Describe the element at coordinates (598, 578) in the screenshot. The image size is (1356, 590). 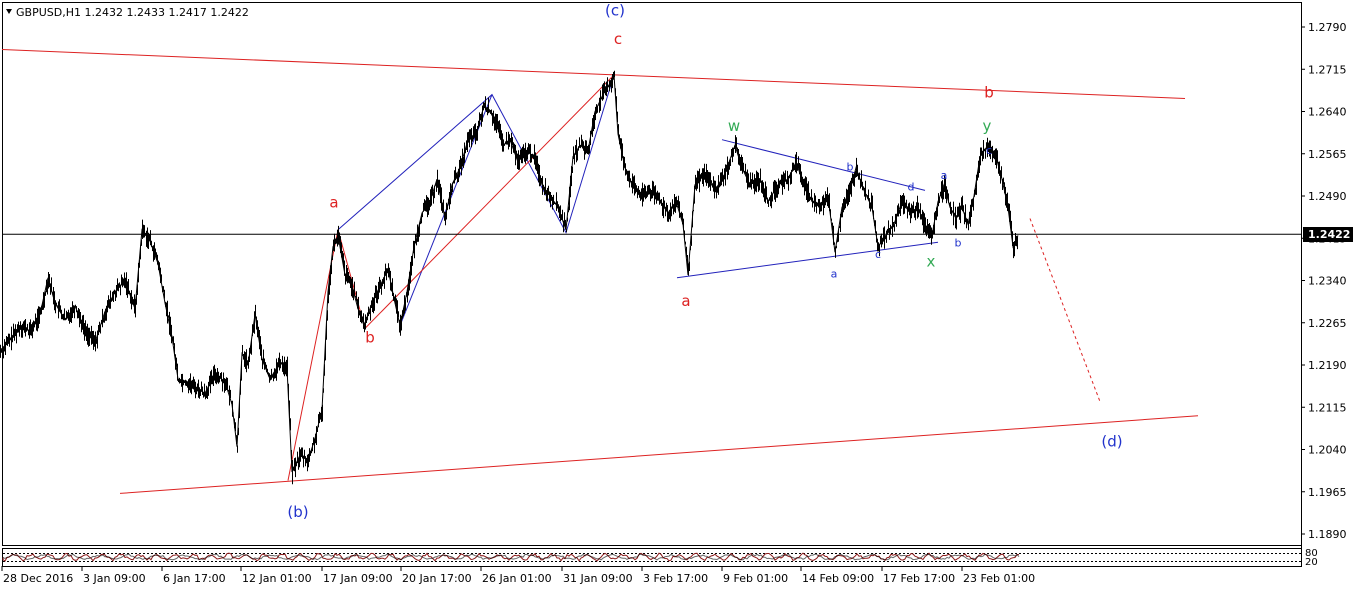
I see `time-tick-label: 31 Jan 09:00` at that location.